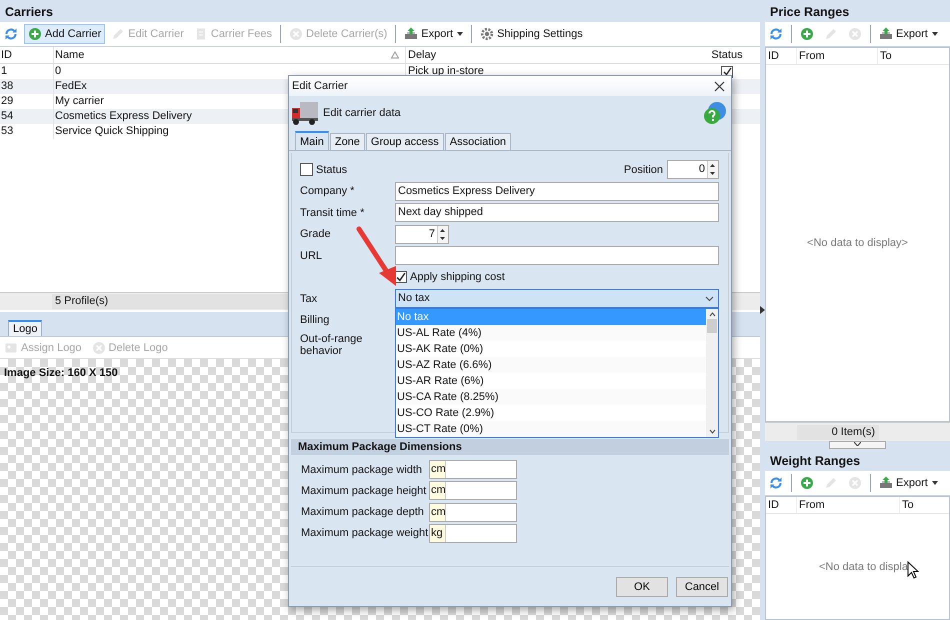  I want to click on dialog-tab: Group access, so click(405, 141).